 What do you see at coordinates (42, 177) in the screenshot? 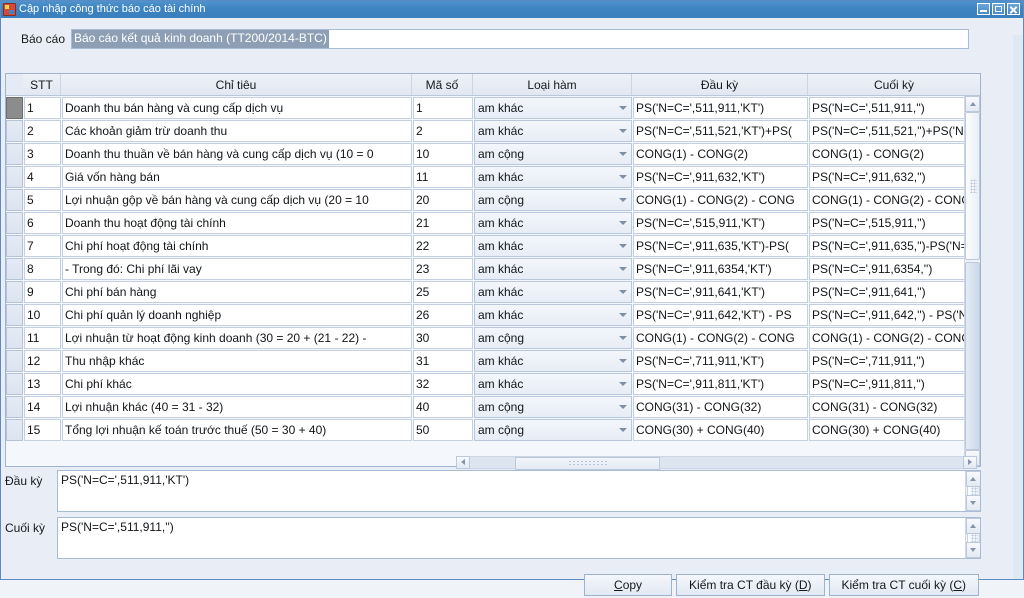
I see `cell-stt: 4` at bounding box center [42, 177].